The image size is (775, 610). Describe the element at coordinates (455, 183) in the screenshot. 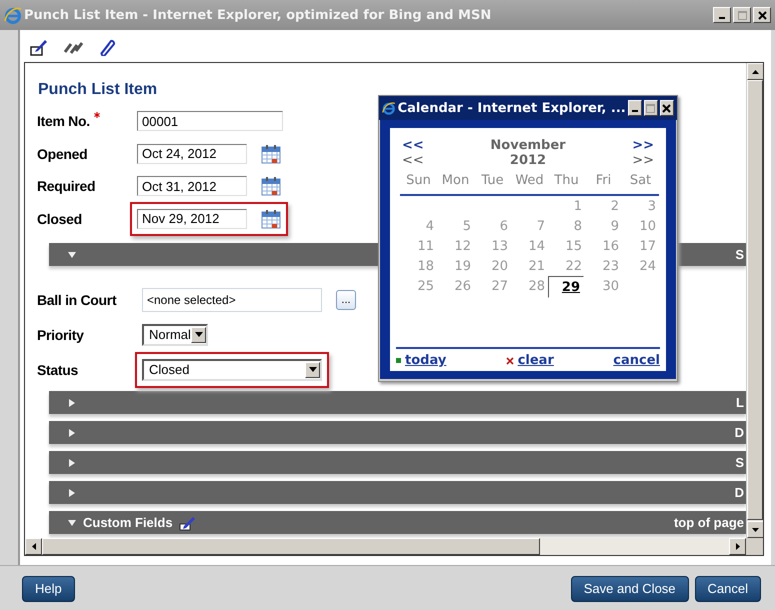

I see `weekday-header: Mon` at that location.